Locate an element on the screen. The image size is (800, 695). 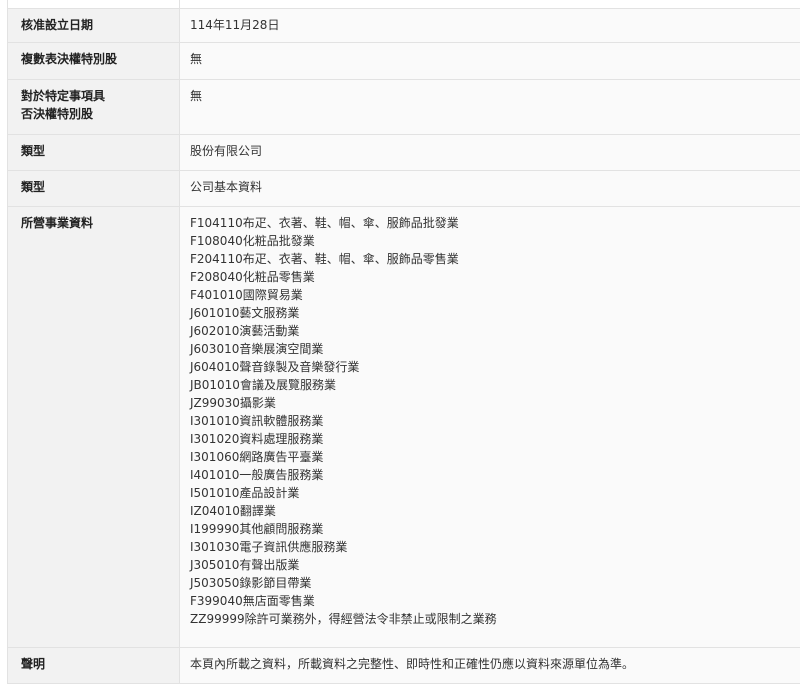
previous-row-remnant is located at coordinates (403, 4).